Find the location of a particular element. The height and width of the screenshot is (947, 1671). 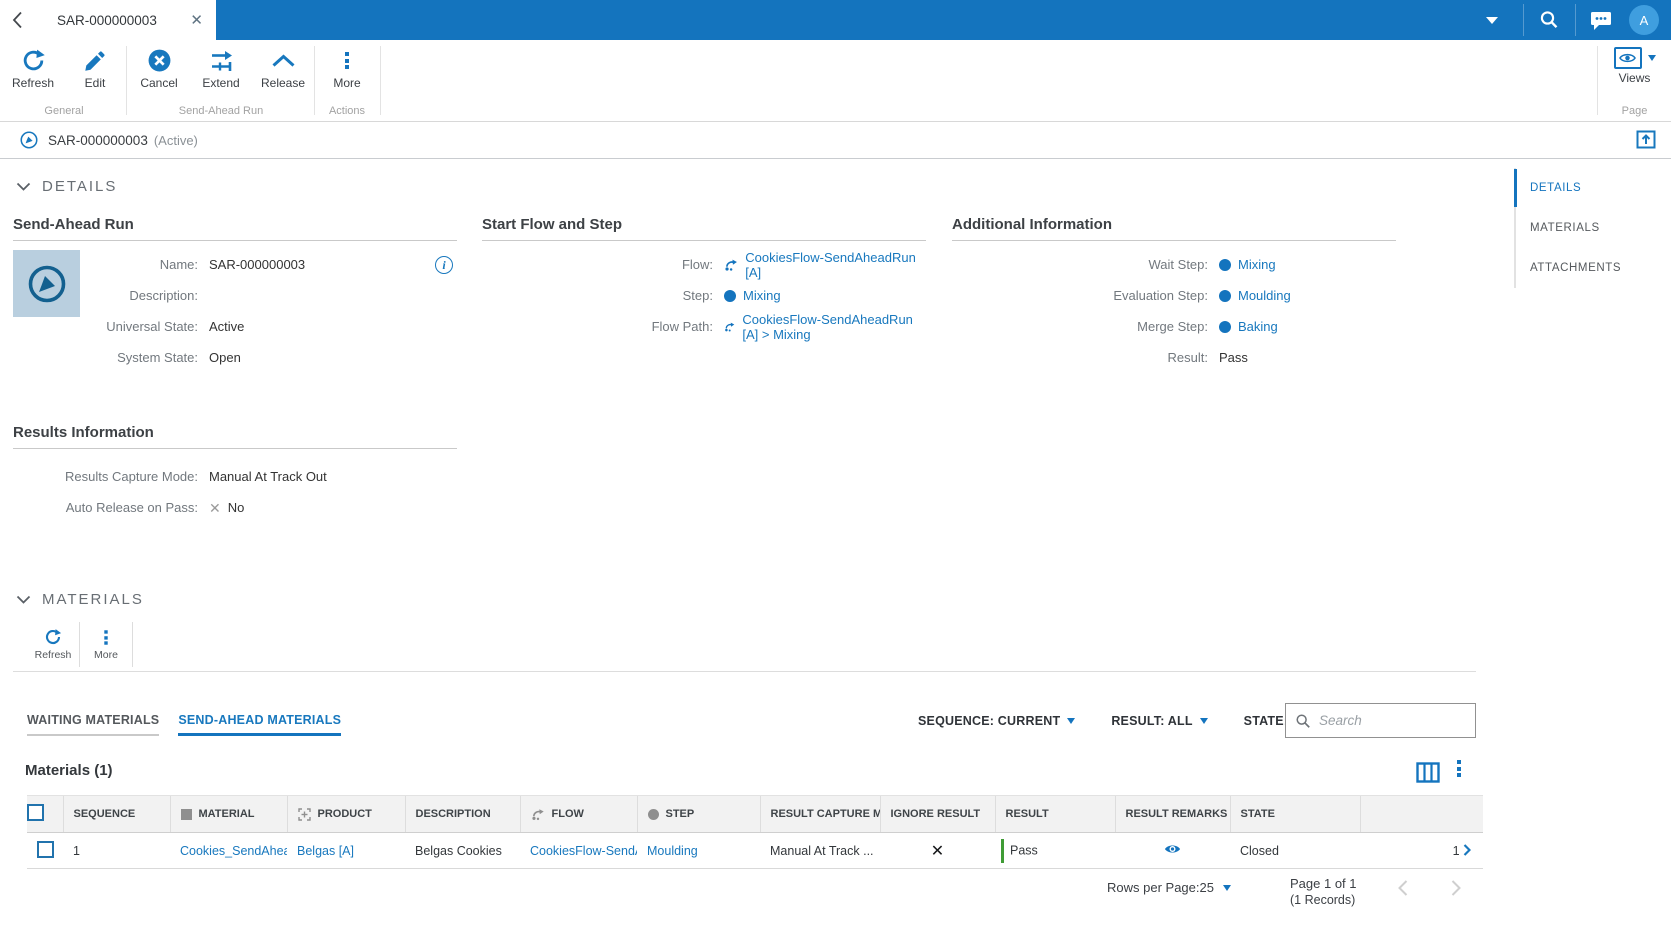

send-ahead-run-icon is located at coordinates (29, 140).